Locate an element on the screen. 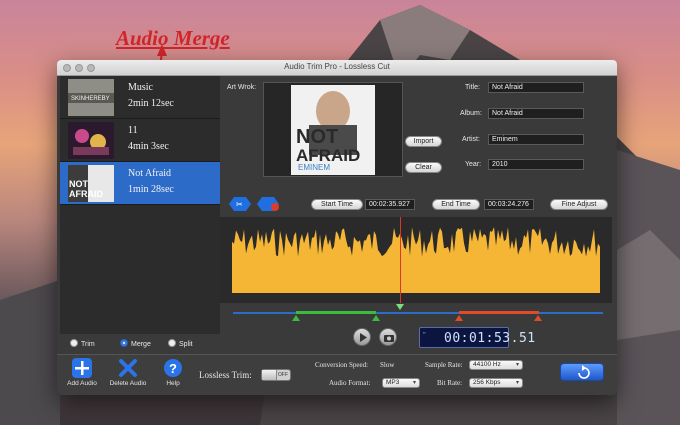  titlebar: Audio Trim Pro - Lossless Cut is located at coordinates (337, 68).